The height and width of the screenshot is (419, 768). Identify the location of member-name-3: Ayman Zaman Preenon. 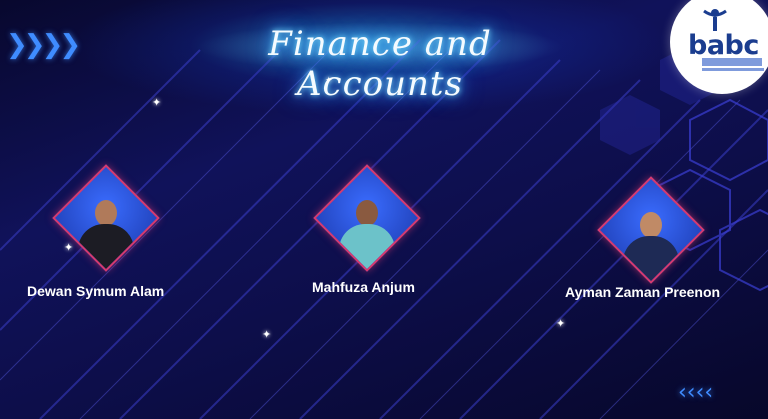
(643, 292).